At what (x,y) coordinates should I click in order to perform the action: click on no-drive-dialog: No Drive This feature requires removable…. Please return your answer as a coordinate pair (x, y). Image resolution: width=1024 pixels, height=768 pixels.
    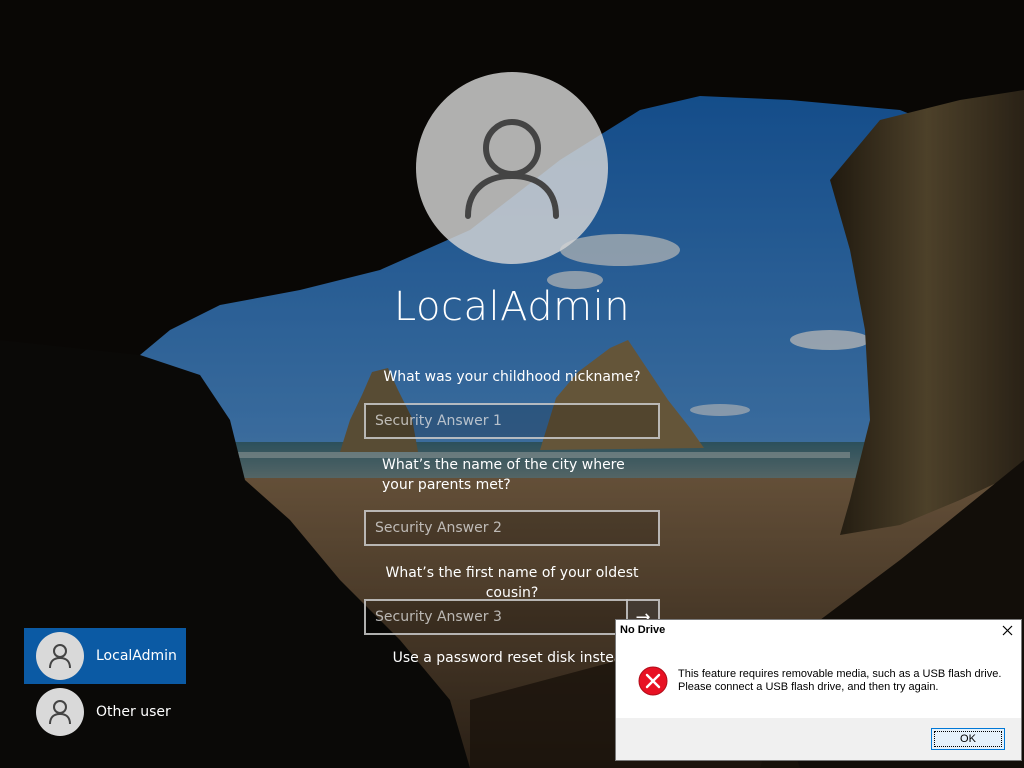
    Looking at the image, I should click on (818, 690).